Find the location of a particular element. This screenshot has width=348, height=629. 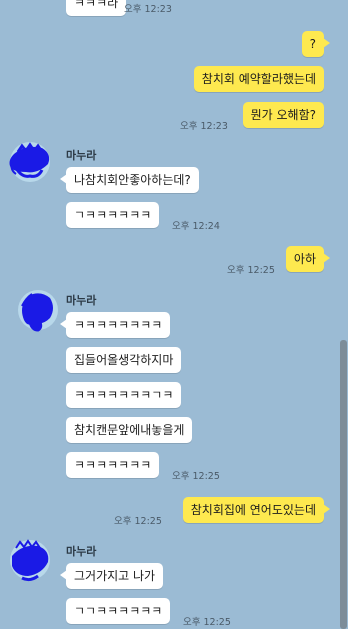

message-bubble-incoming: ㅋㅋㅋㅋㅋㅋㅋ is located at coordinates (113, 465).